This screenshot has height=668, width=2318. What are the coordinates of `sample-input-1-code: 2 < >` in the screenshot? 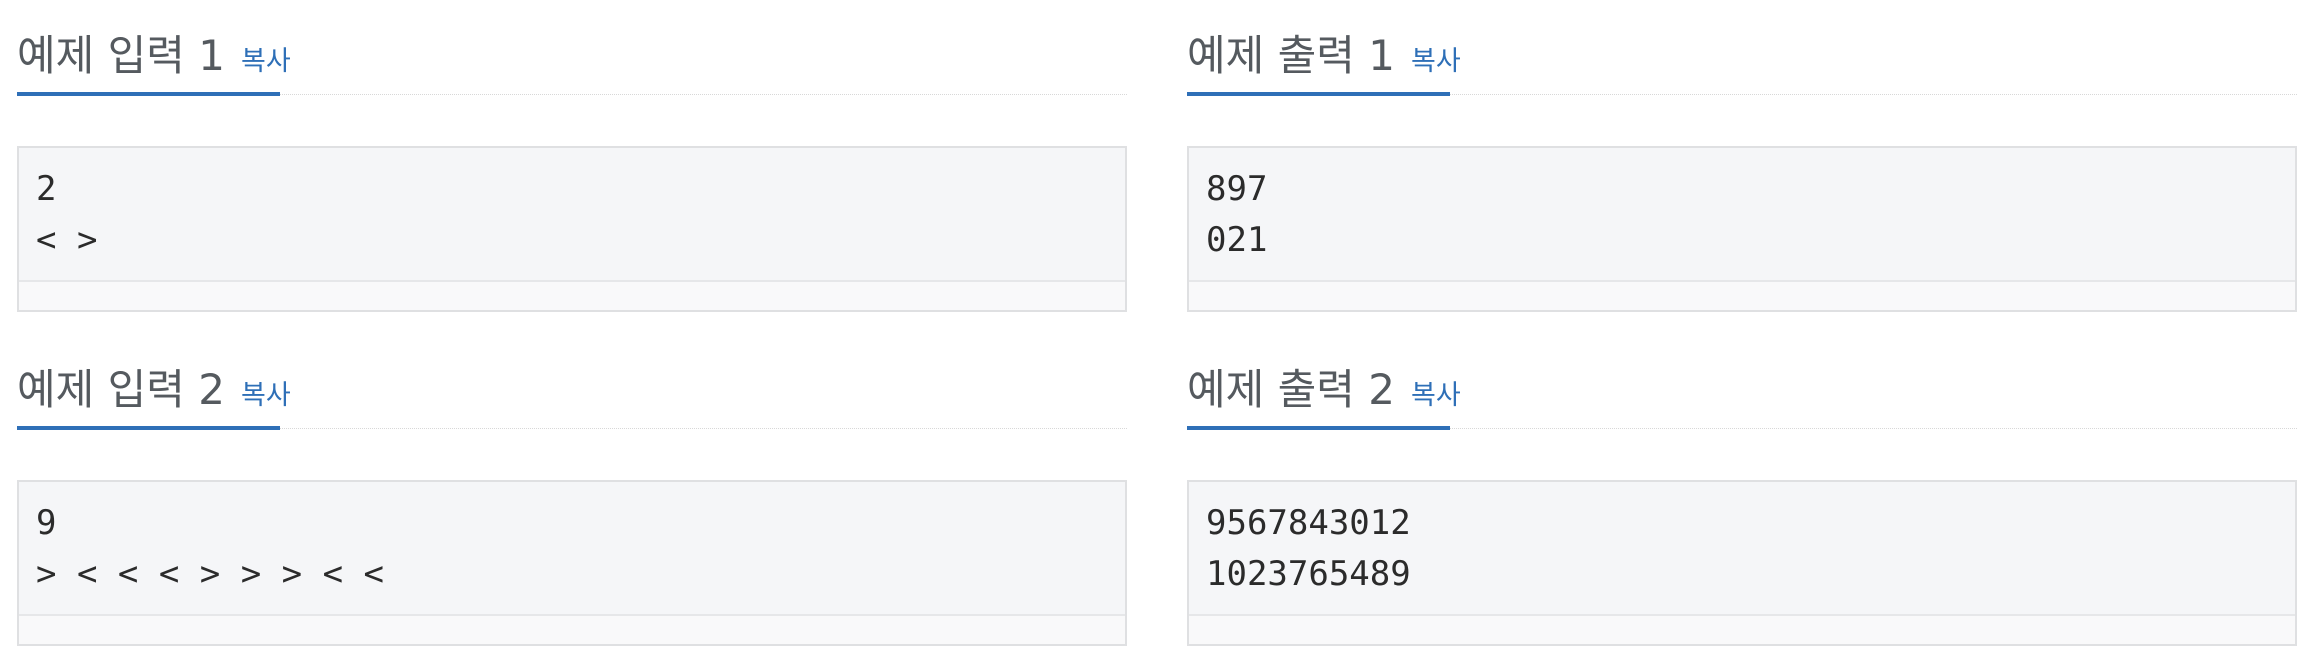 It's located at (66, 215).